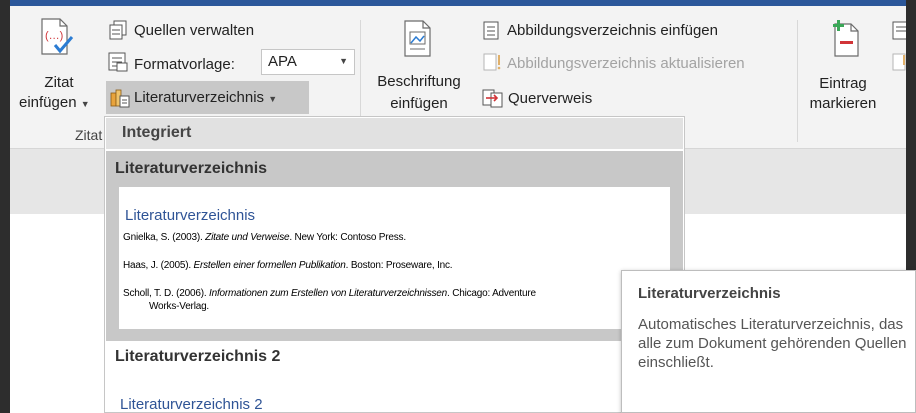 The image size is (916, 413). Describe the element at coordinates (843, 83) in the screenshot. I see `mark-entry-label-1: Eintrag` at that location.